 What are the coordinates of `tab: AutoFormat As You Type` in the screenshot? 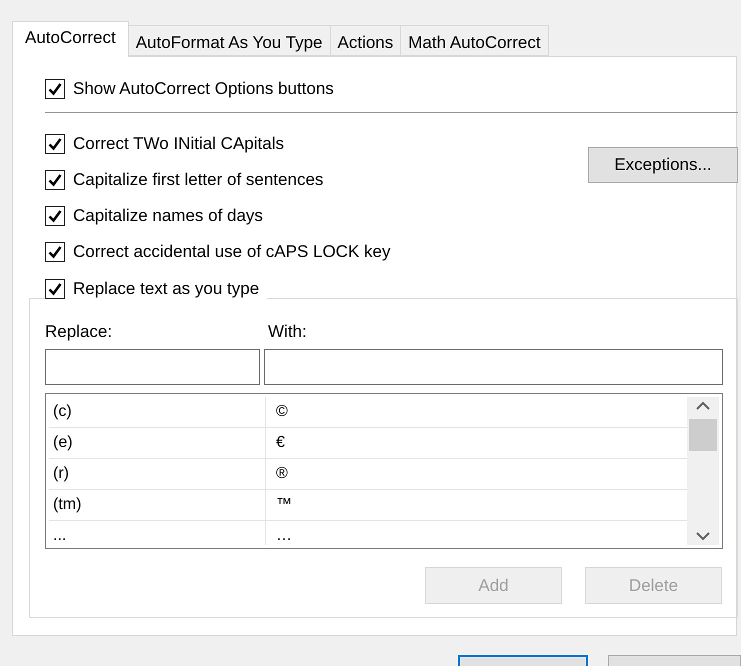 It's located at (229, 40).